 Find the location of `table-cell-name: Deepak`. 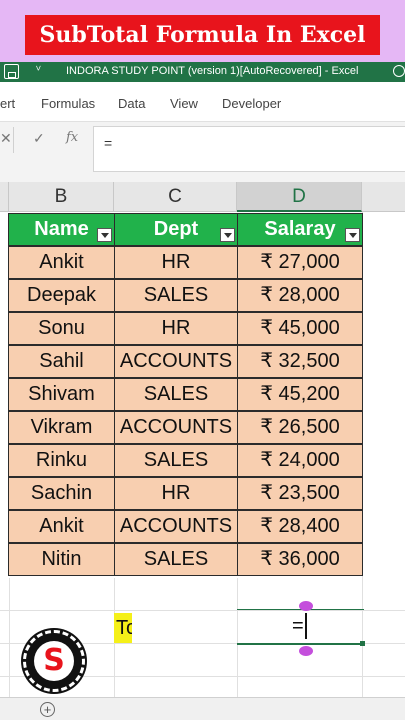

table-cell-name: Deepak is located at coordinates (61, 295).